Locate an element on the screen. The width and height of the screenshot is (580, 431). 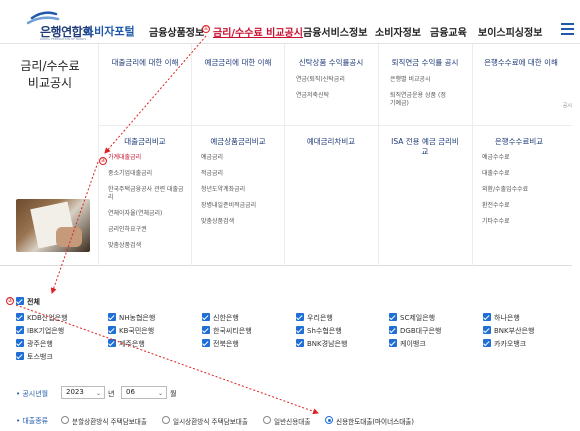
menu-heading-deposit-rate-compare: 예금상품금리비교 is located at coordinates (238, 142).